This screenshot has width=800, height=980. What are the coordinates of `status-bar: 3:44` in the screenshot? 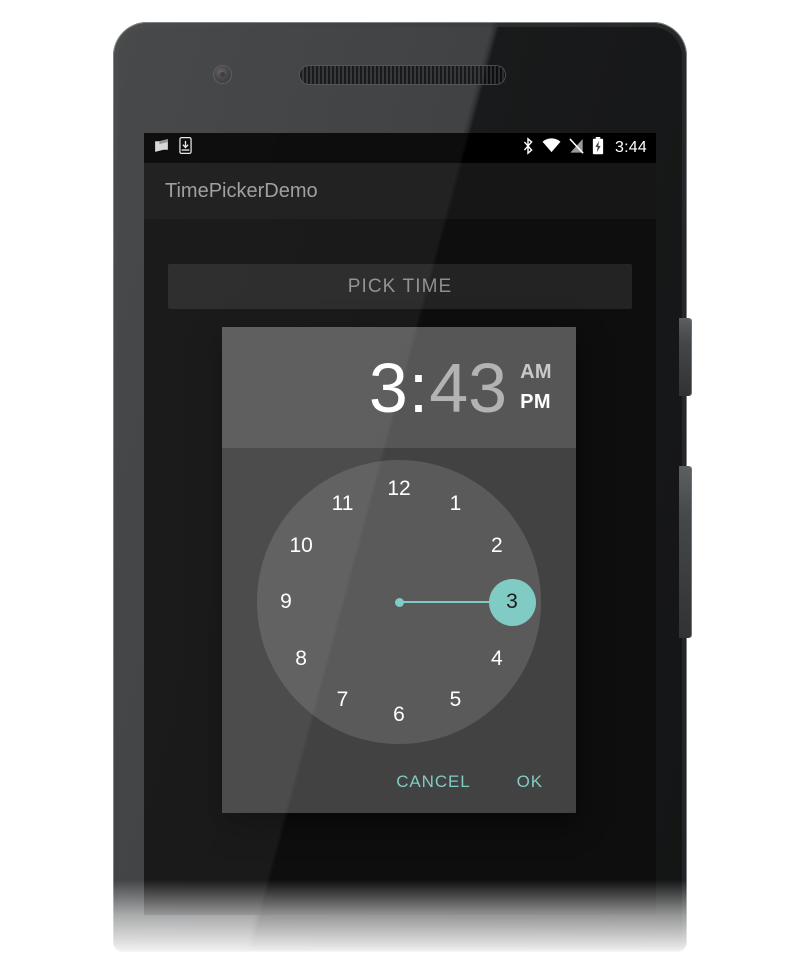 It's located at (400, 148).